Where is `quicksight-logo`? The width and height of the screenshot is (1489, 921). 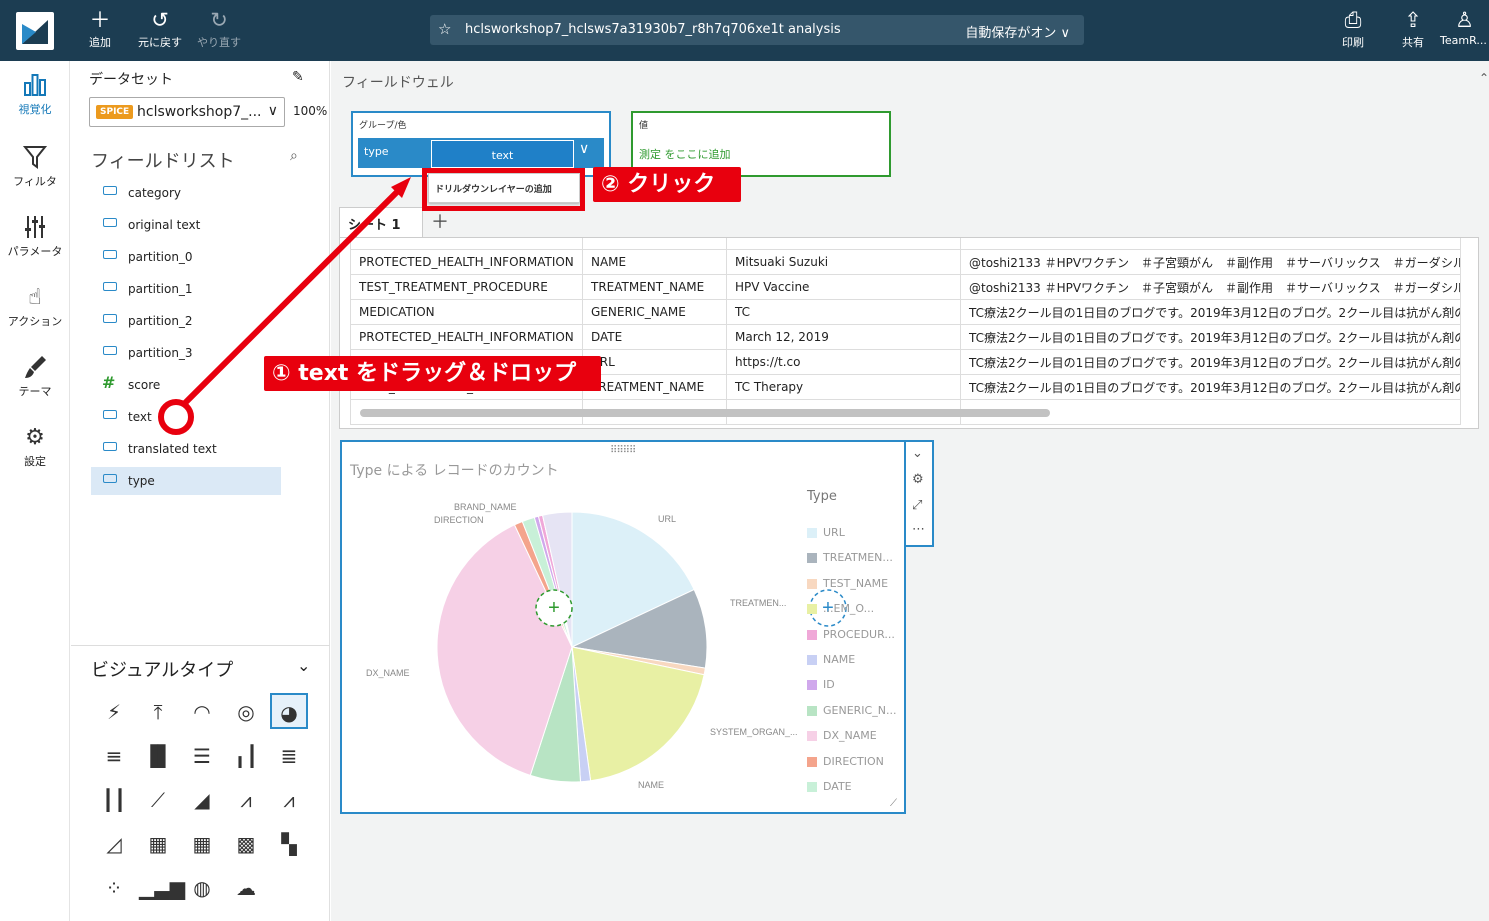 quicksight-logo is located at coordinates (35, 31).